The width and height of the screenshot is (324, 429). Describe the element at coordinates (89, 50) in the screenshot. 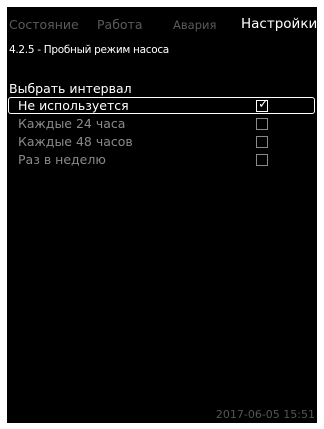

I see `page-title: 4.2.5 - Пробный режим насоса` at that location.